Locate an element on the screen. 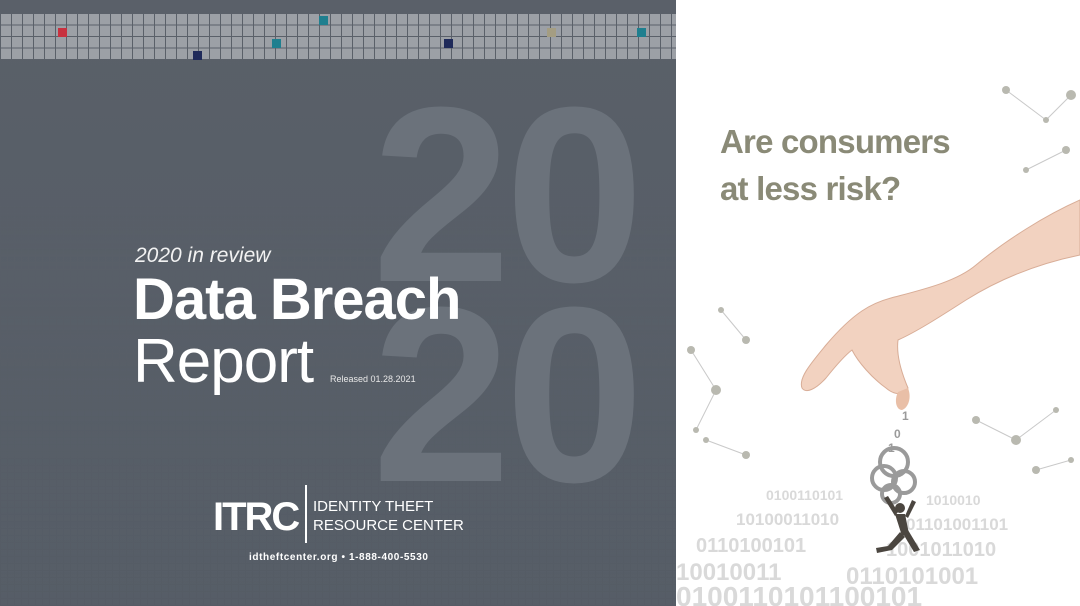 The width and height of the screenshot is (1080, 606). svg-text: 0100110101 is located at coordinates (804, 495).